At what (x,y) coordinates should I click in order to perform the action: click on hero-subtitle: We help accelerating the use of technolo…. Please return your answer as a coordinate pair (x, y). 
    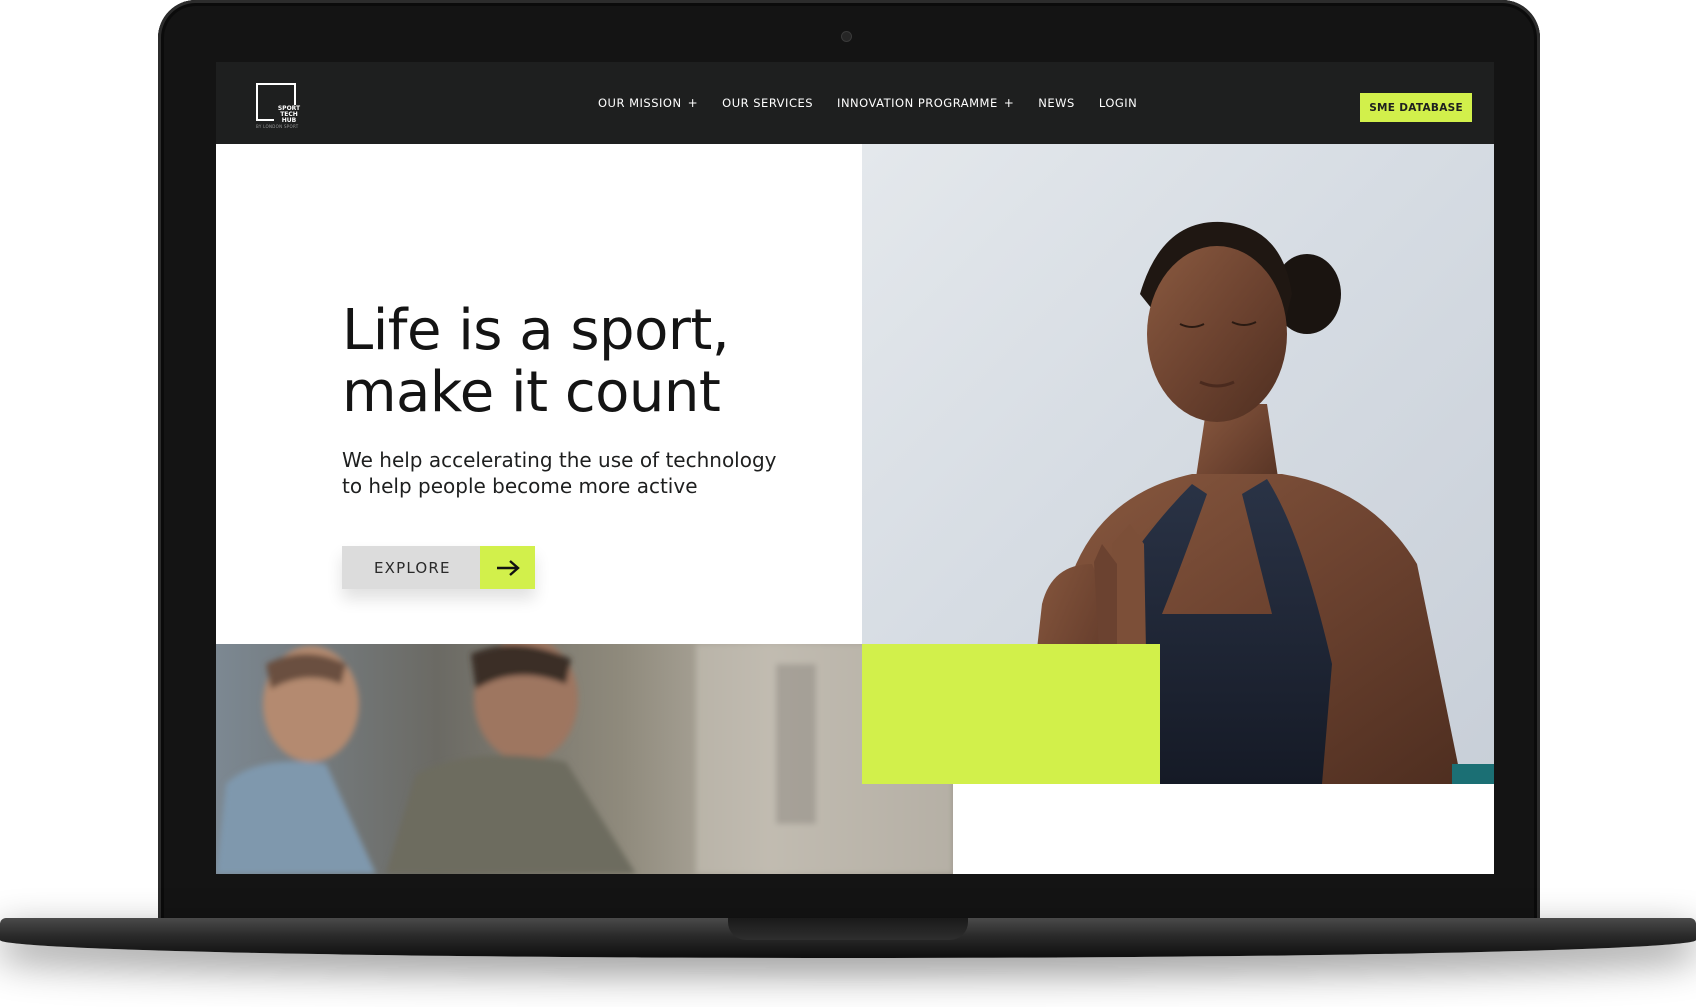
    Looking at the image, I should click on (567, 473).